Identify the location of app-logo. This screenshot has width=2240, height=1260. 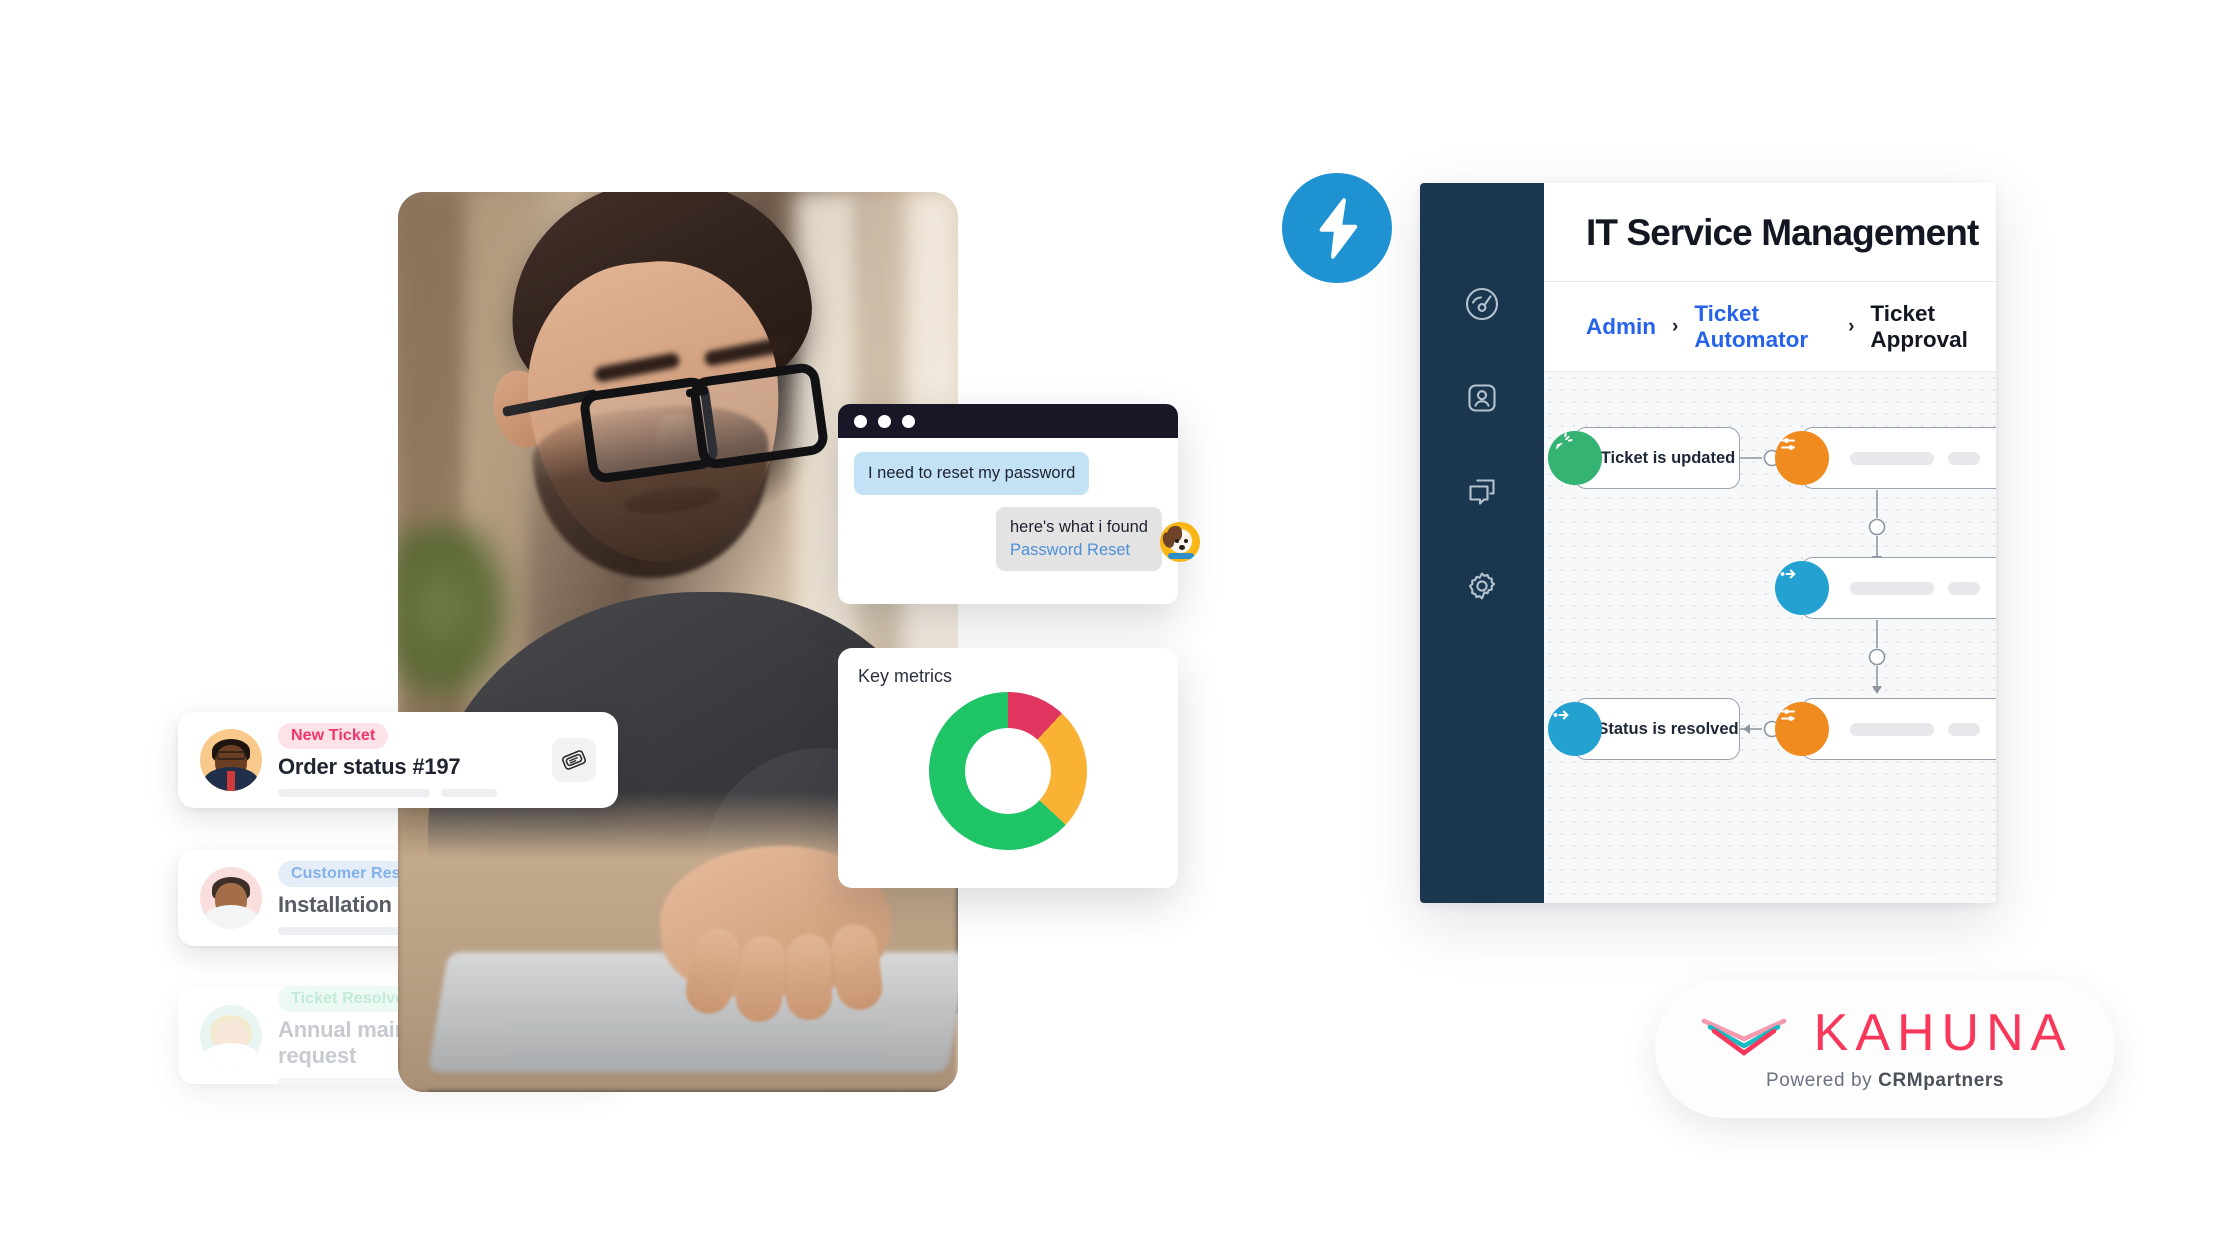
(1337, 228).